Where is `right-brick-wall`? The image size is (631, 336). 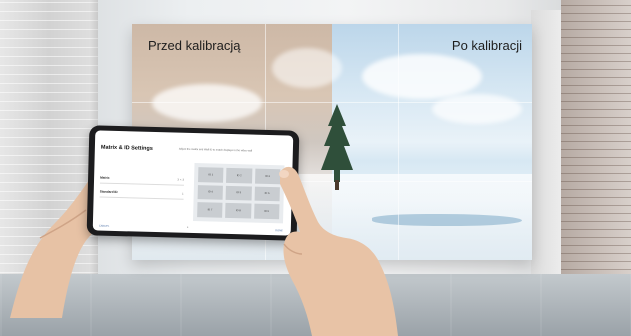
right-brick-wall is located at coordinates (596, 155).